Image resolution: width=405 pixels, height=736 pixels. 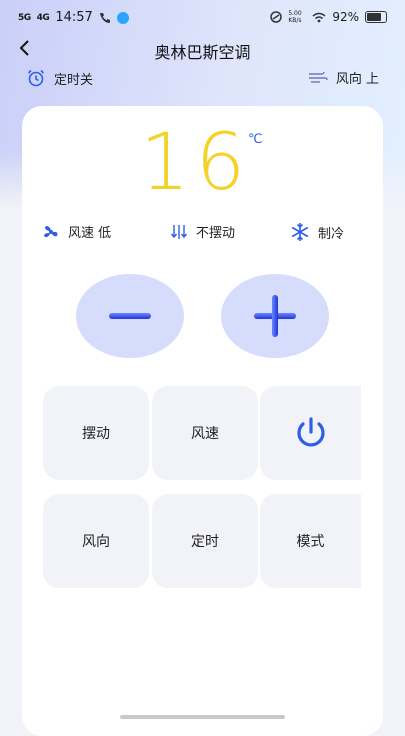 I want to click on snowflake-icon, so click(x=300, y=232).